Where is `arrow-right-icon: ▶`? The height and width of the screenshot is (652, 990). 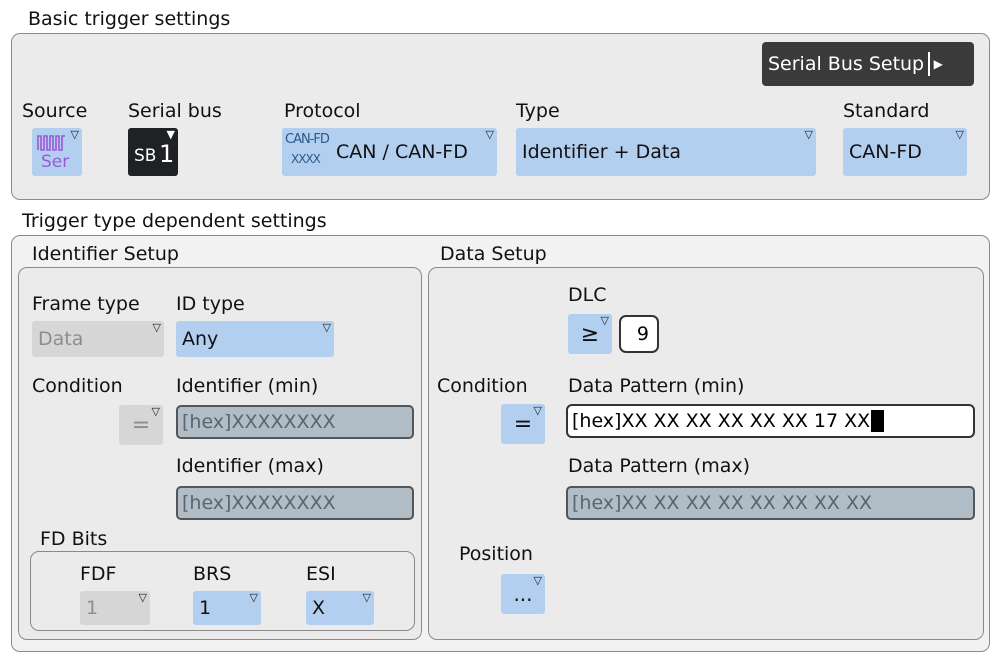
arrow-right-icon: ▶ is located at coordinates (938, 64).